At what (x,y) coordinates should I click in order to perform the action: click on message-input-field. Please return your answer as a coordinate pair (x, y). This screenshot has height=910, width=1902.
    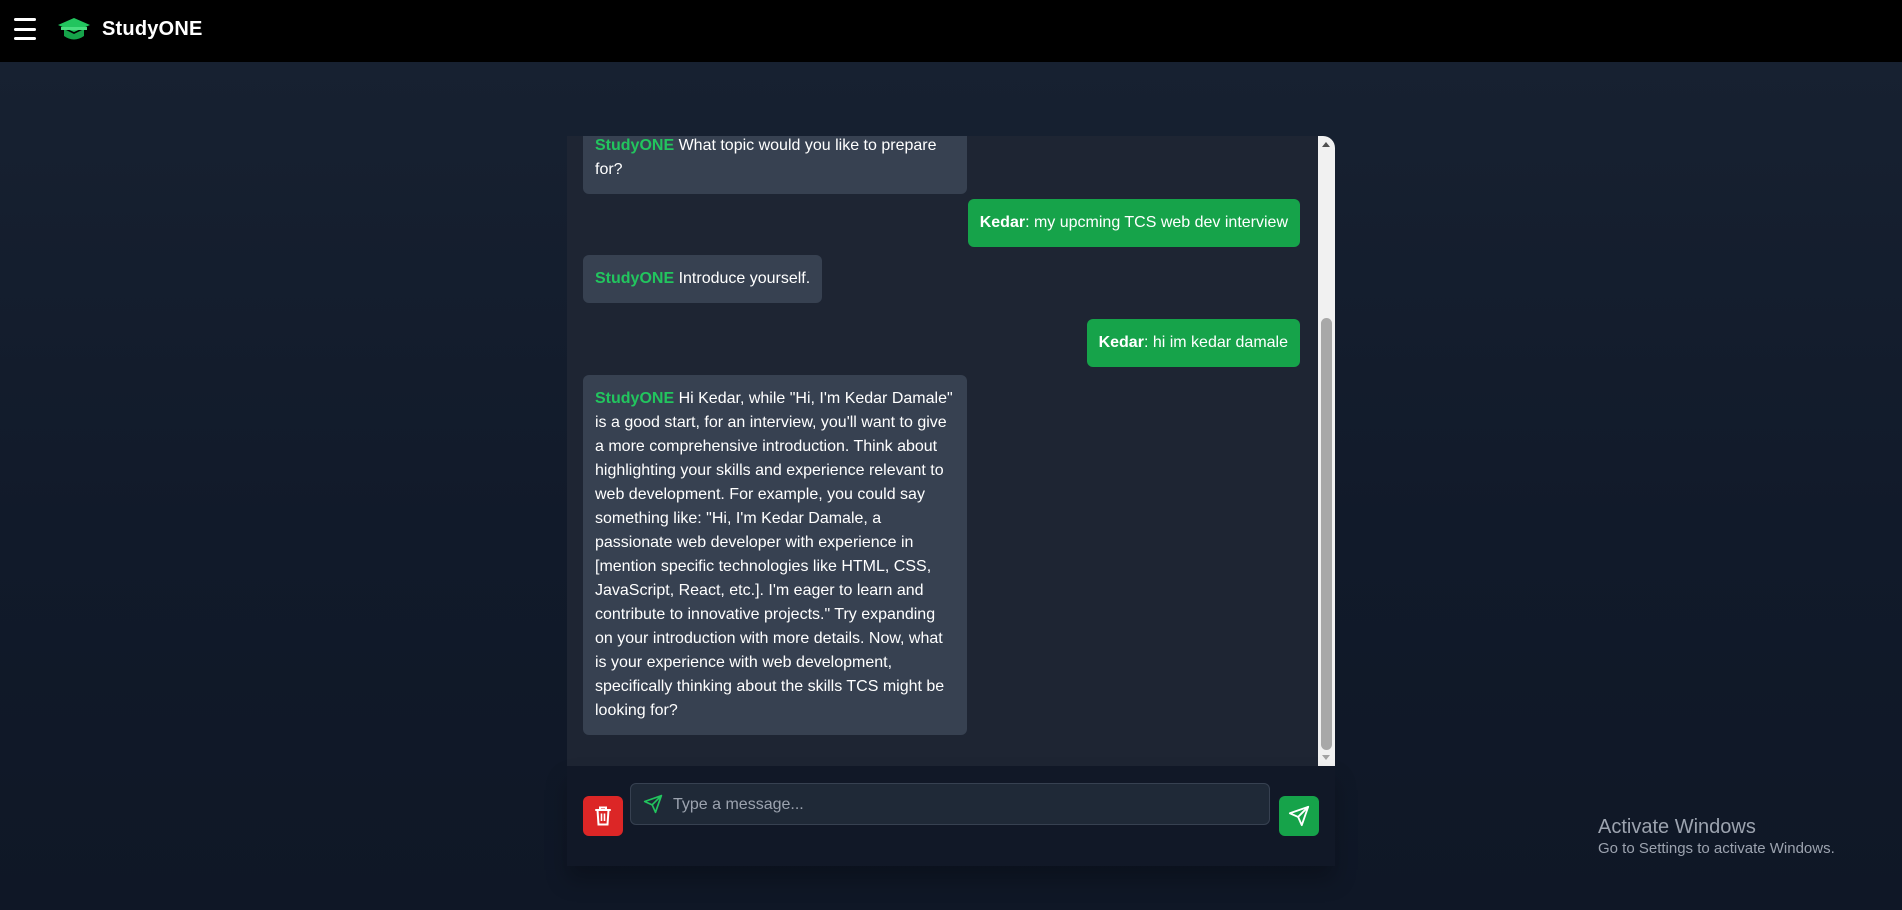
    Looking at the image, I should click on (950, 804).